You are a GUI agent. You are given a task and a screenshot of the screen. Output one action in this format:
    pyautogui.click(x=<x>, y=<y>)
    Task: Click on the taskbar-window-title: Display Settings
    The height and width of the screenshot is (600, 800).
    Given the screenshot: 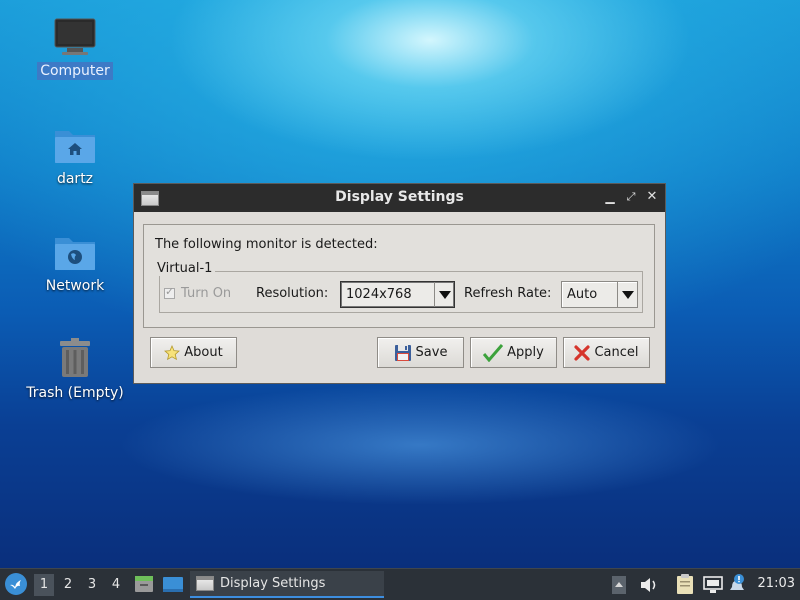 What is the action you would take?
    pyautogui.click(x=273, y=583)
    